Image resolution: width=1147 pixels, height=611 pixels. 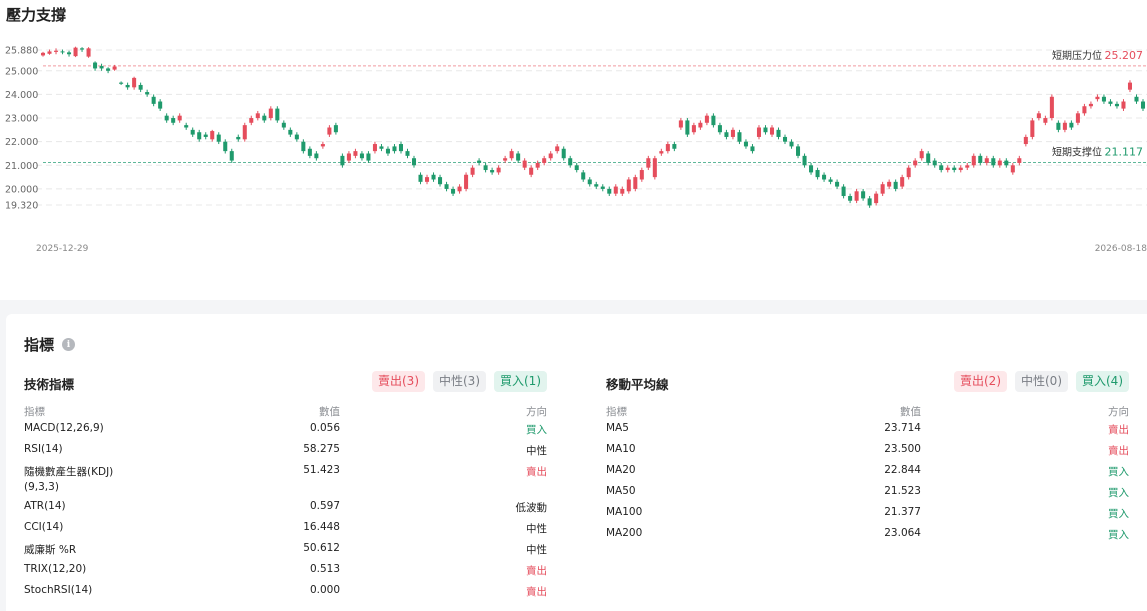 What do you see at coordinates (324, 428) in the screenshot?
I see `indicator-value: 0.056` at bounding box center [324, 428].